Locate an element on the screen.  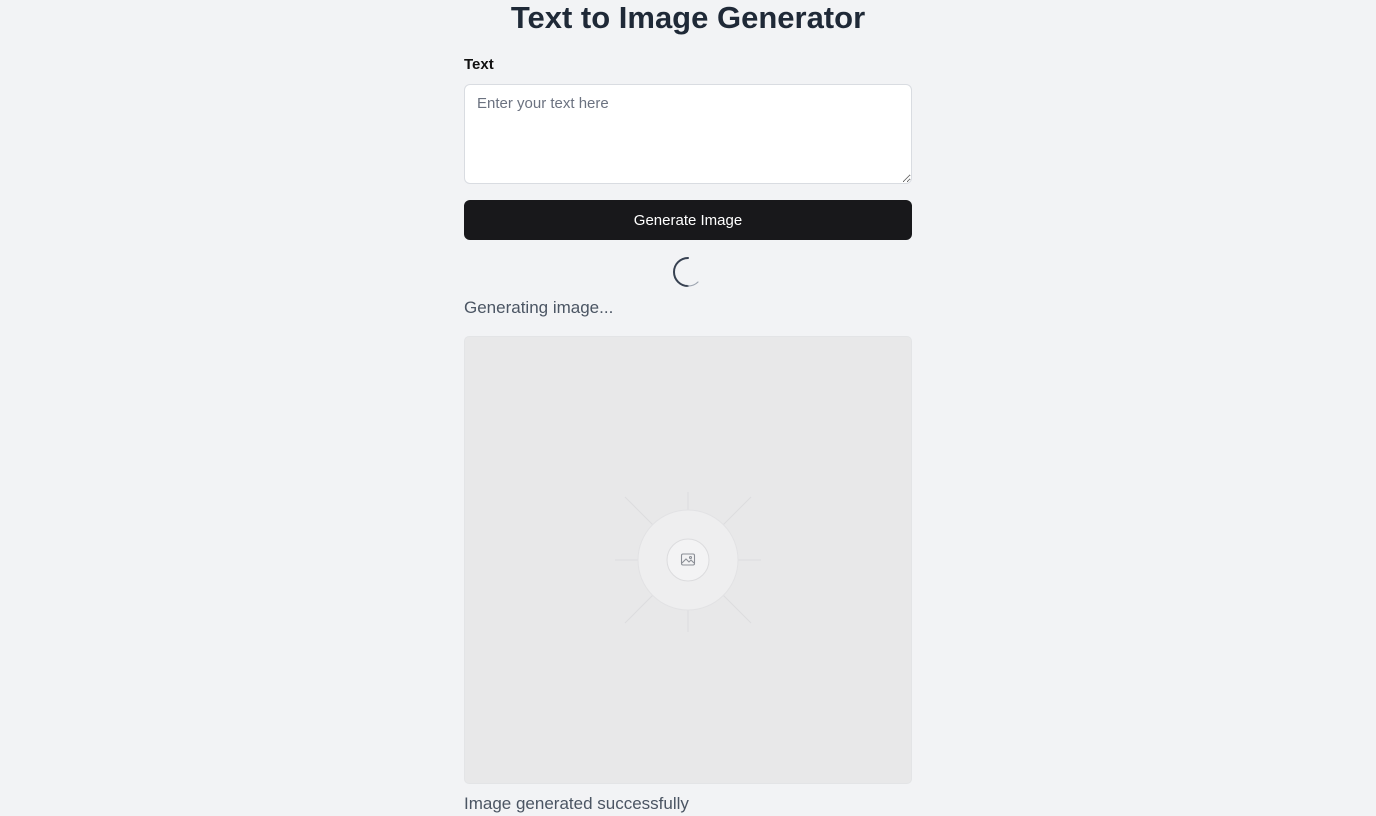
generate-image-button: Generate Image is located at coordinates (688, 220).